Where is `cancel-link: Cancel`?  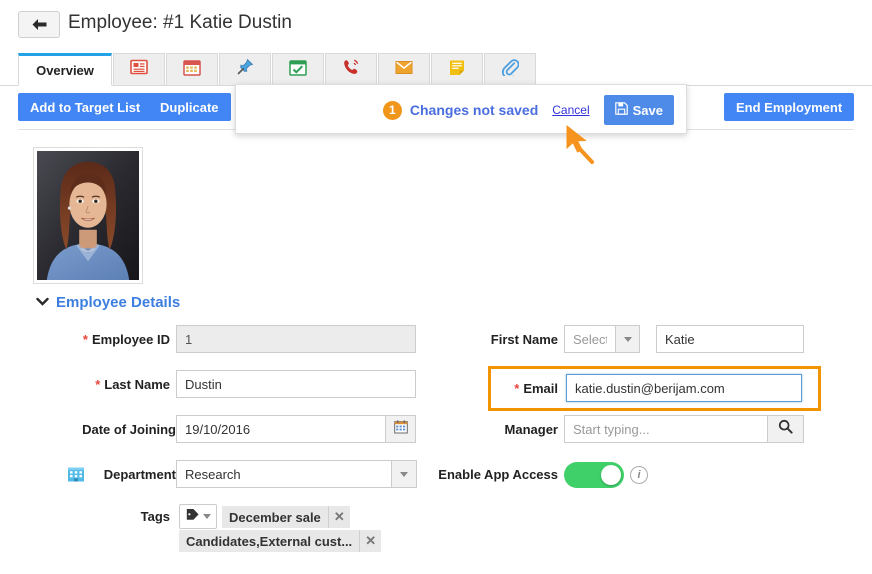
cancel-link: Cancel is located at coordinates (570, 110).